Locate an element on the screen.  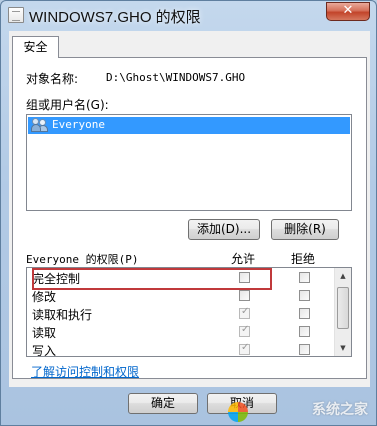
watermark-logo-icon is located at coordinates (238, 412).